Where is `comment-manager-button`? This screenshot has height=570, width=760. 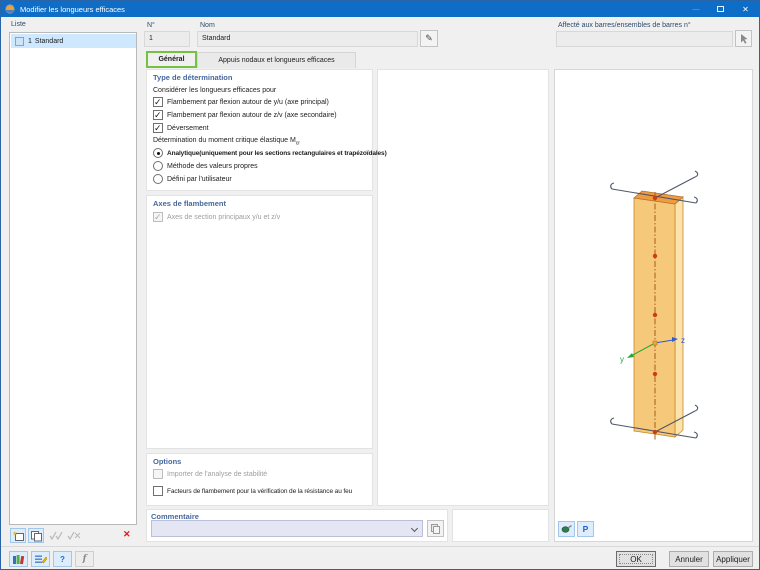 comment-manager-button is located at coordinates (435, 528).